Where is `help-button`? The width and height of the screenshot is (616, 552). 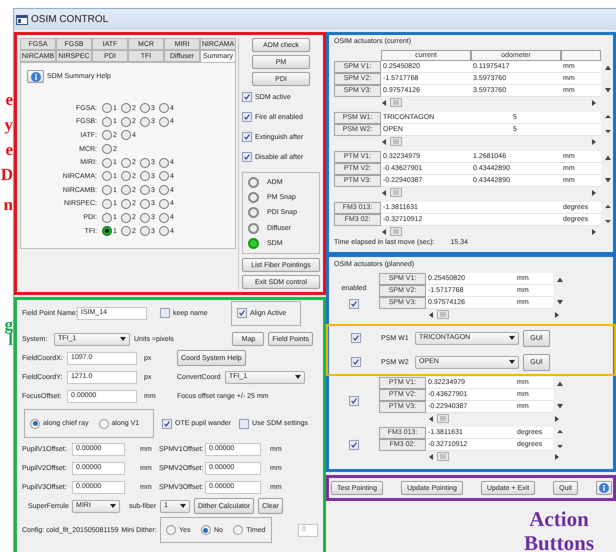
help-button is located at coordinates (35, 76).